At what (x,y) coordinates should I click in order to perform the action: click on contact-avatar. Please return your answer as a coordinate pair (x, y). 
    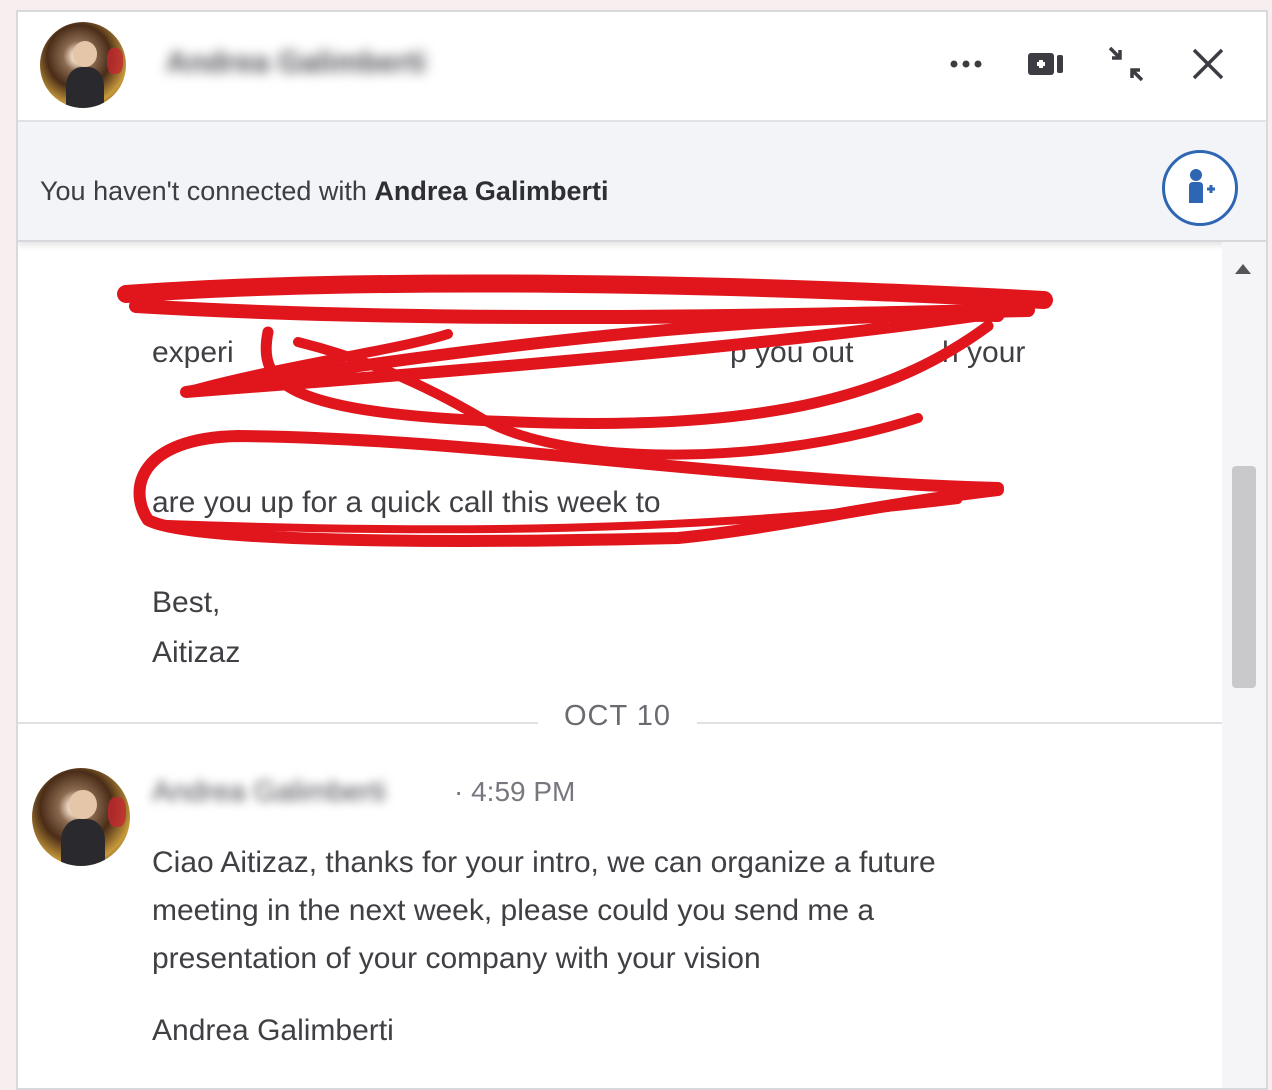
    Looking at the image, I should click on (83, 65).